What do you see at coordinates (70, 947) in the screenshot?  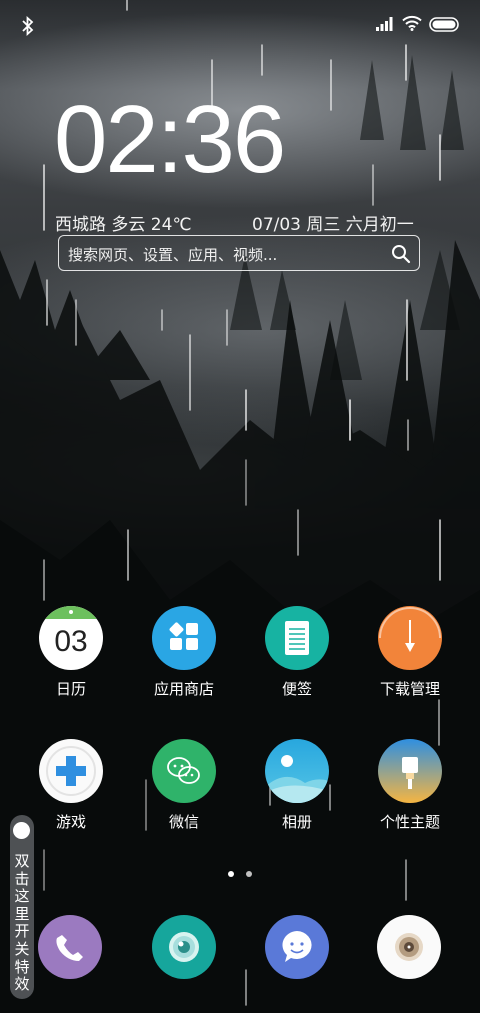 I see `phone-icon` at bounding box center [70, 947].